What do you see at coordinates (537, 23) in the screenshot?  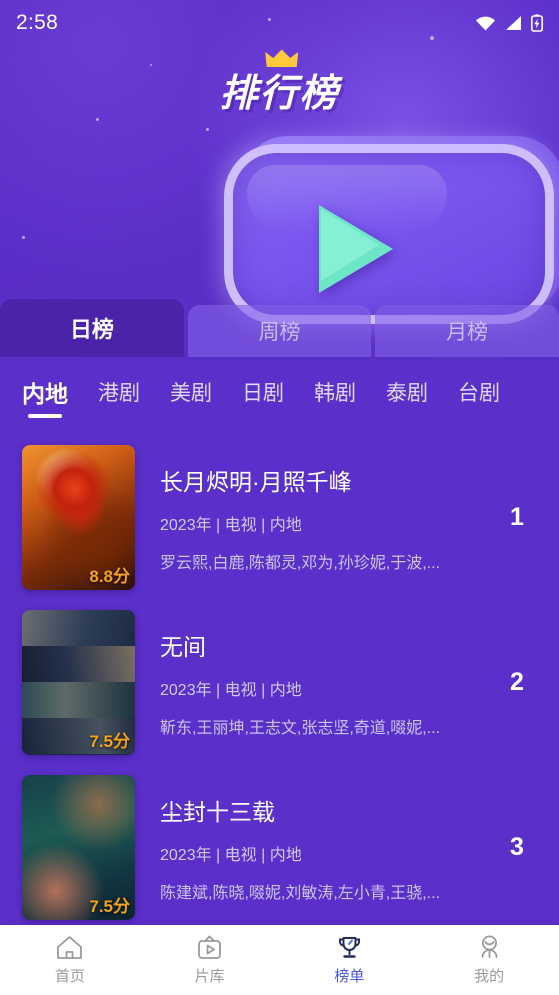 I see `battery-charging-icon` at bounding box center [537, 23].